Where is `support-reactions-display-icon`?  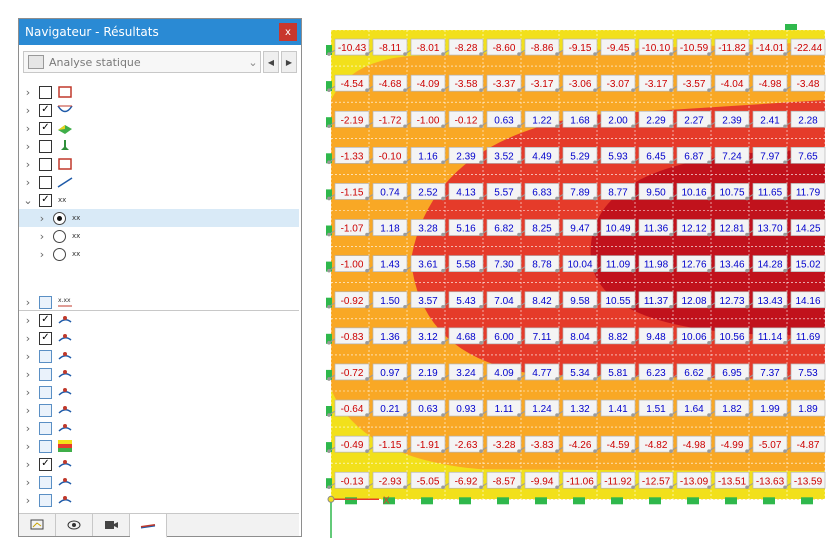
support-reactions-display-icon is located at coordinates (65, 482).